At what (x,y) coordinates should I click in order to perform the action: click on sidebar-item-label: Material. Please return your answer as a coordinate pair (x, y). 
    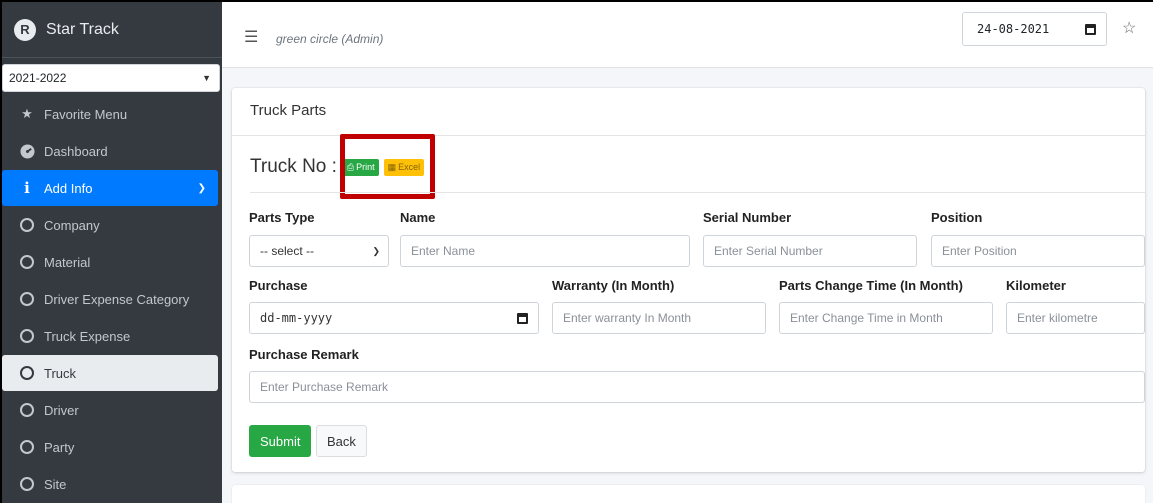
    Looking at the image, I should click on (67, 262).